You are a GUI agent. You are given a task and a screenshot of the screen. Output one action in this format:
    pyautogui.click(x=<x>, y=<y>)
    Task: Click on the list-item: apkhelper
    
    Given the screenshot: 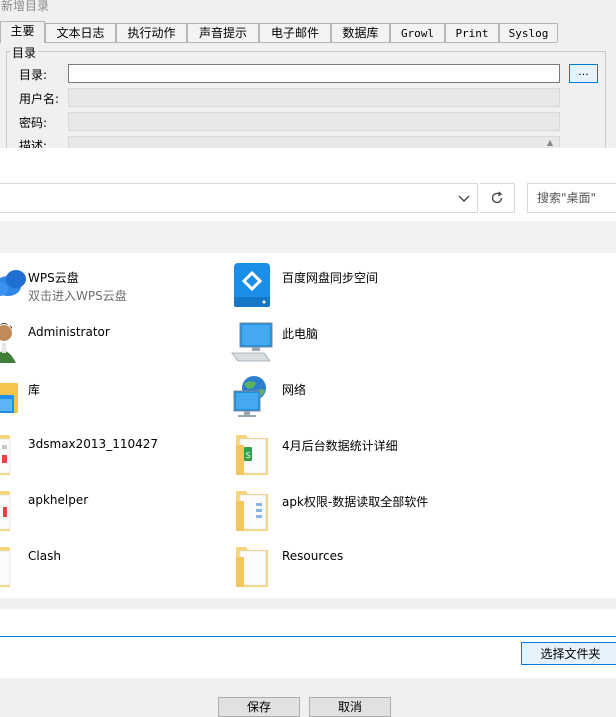 What is the action you would take?
    pyautogui.click(x=113, y=512)
    